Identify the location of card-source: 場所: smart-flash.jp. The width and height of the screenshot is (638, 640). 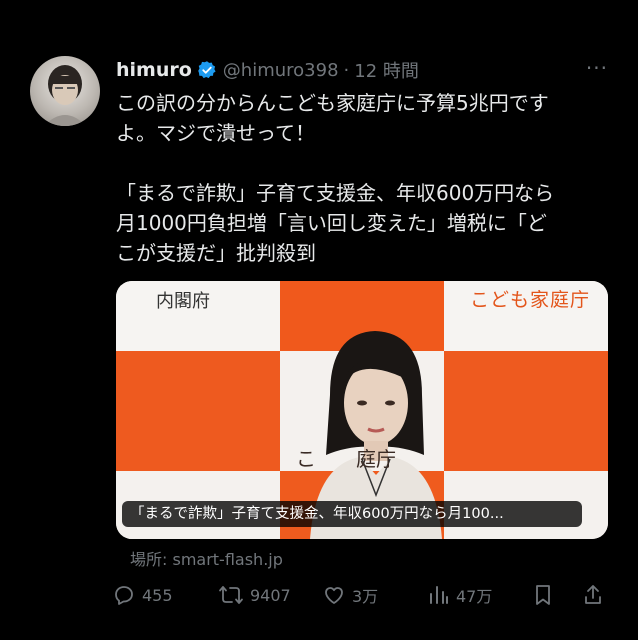
(206, 558).